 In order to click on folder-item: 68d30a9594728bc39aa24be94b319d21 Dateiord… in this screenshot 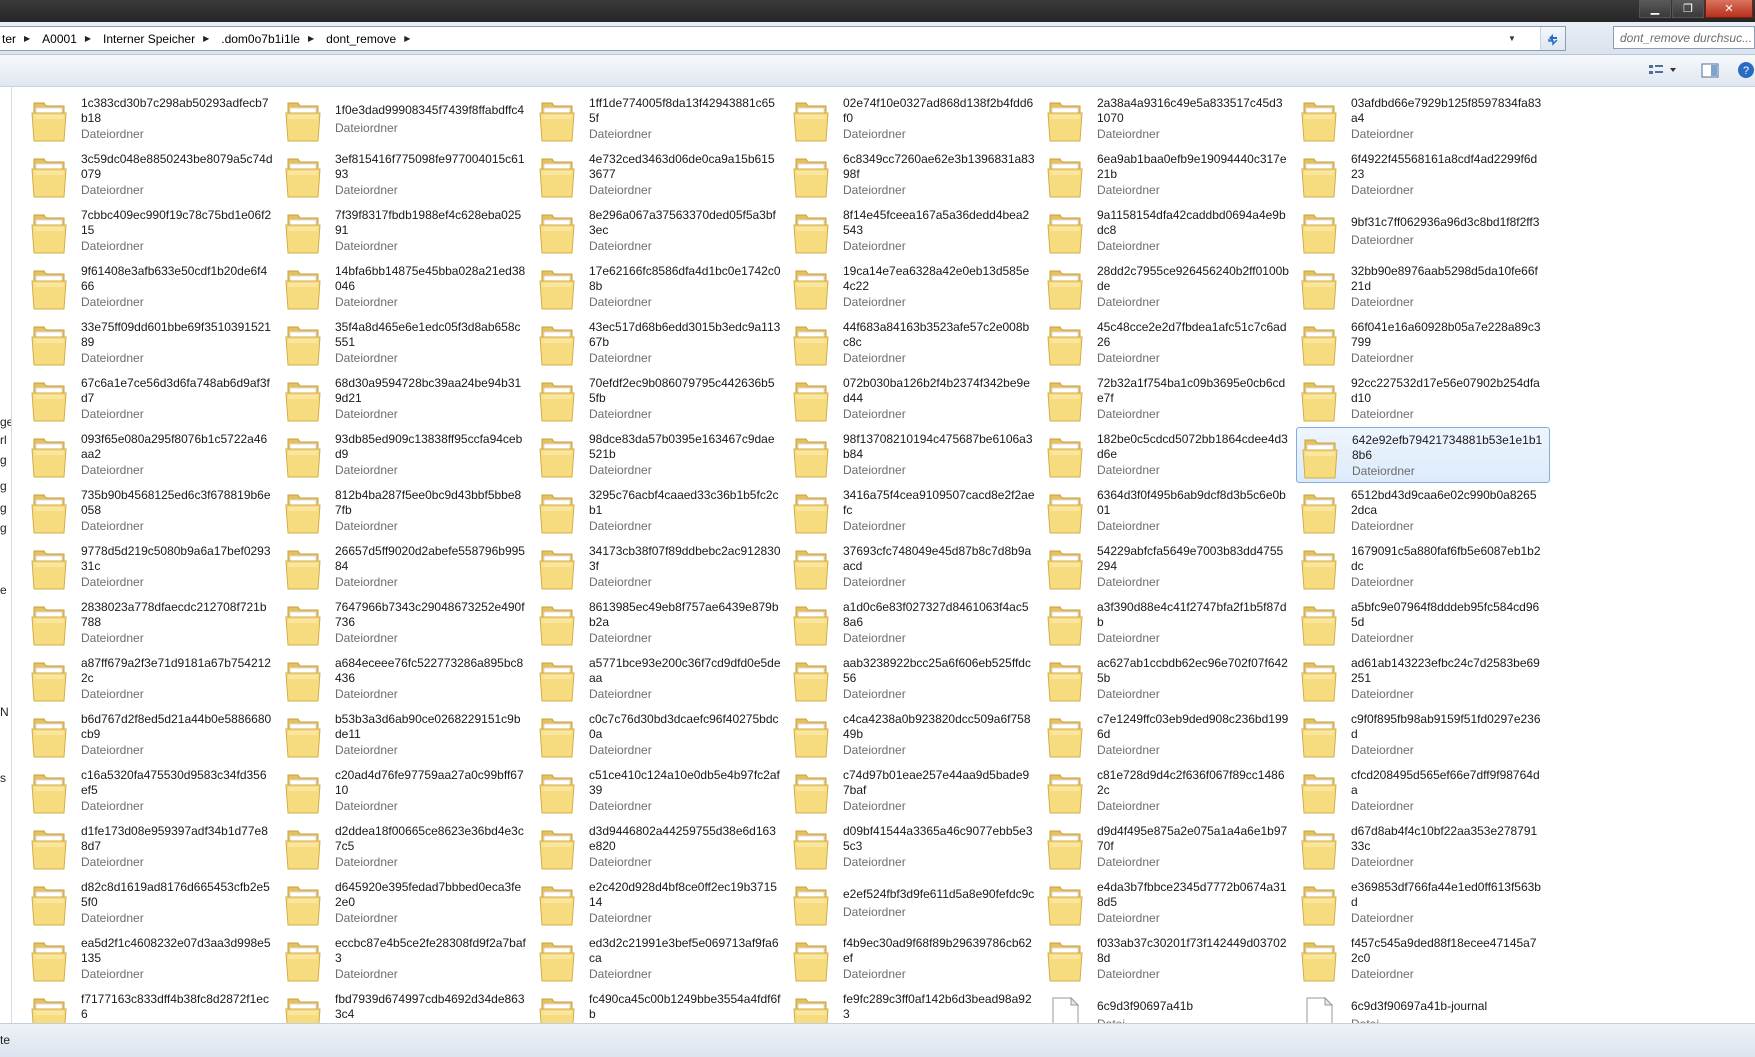, I will do `click(407, 399)`.